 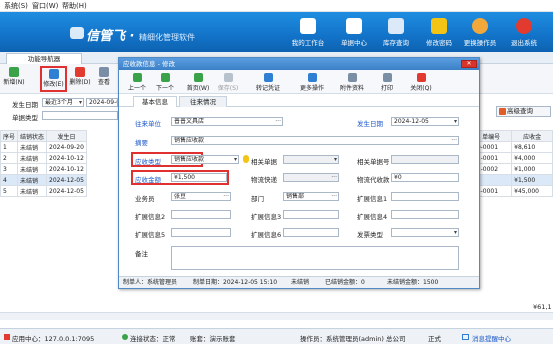 I want to click on ext2-label: 扩展信息2, so click(x=150, y=217).